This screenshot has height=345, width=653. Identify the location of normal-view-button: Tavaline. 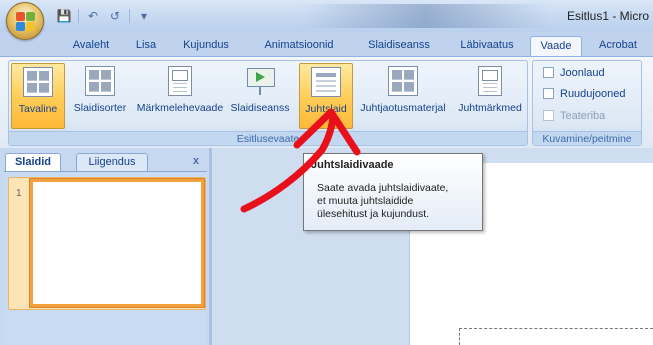
(38, 96).